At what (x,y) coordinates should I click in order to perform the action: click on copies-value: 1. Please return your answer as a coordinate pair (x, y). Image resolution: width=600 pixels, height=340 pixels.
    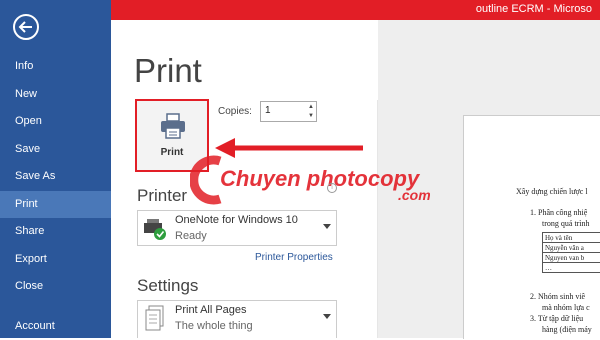
    Looking at the image, I should click on (268, 110).